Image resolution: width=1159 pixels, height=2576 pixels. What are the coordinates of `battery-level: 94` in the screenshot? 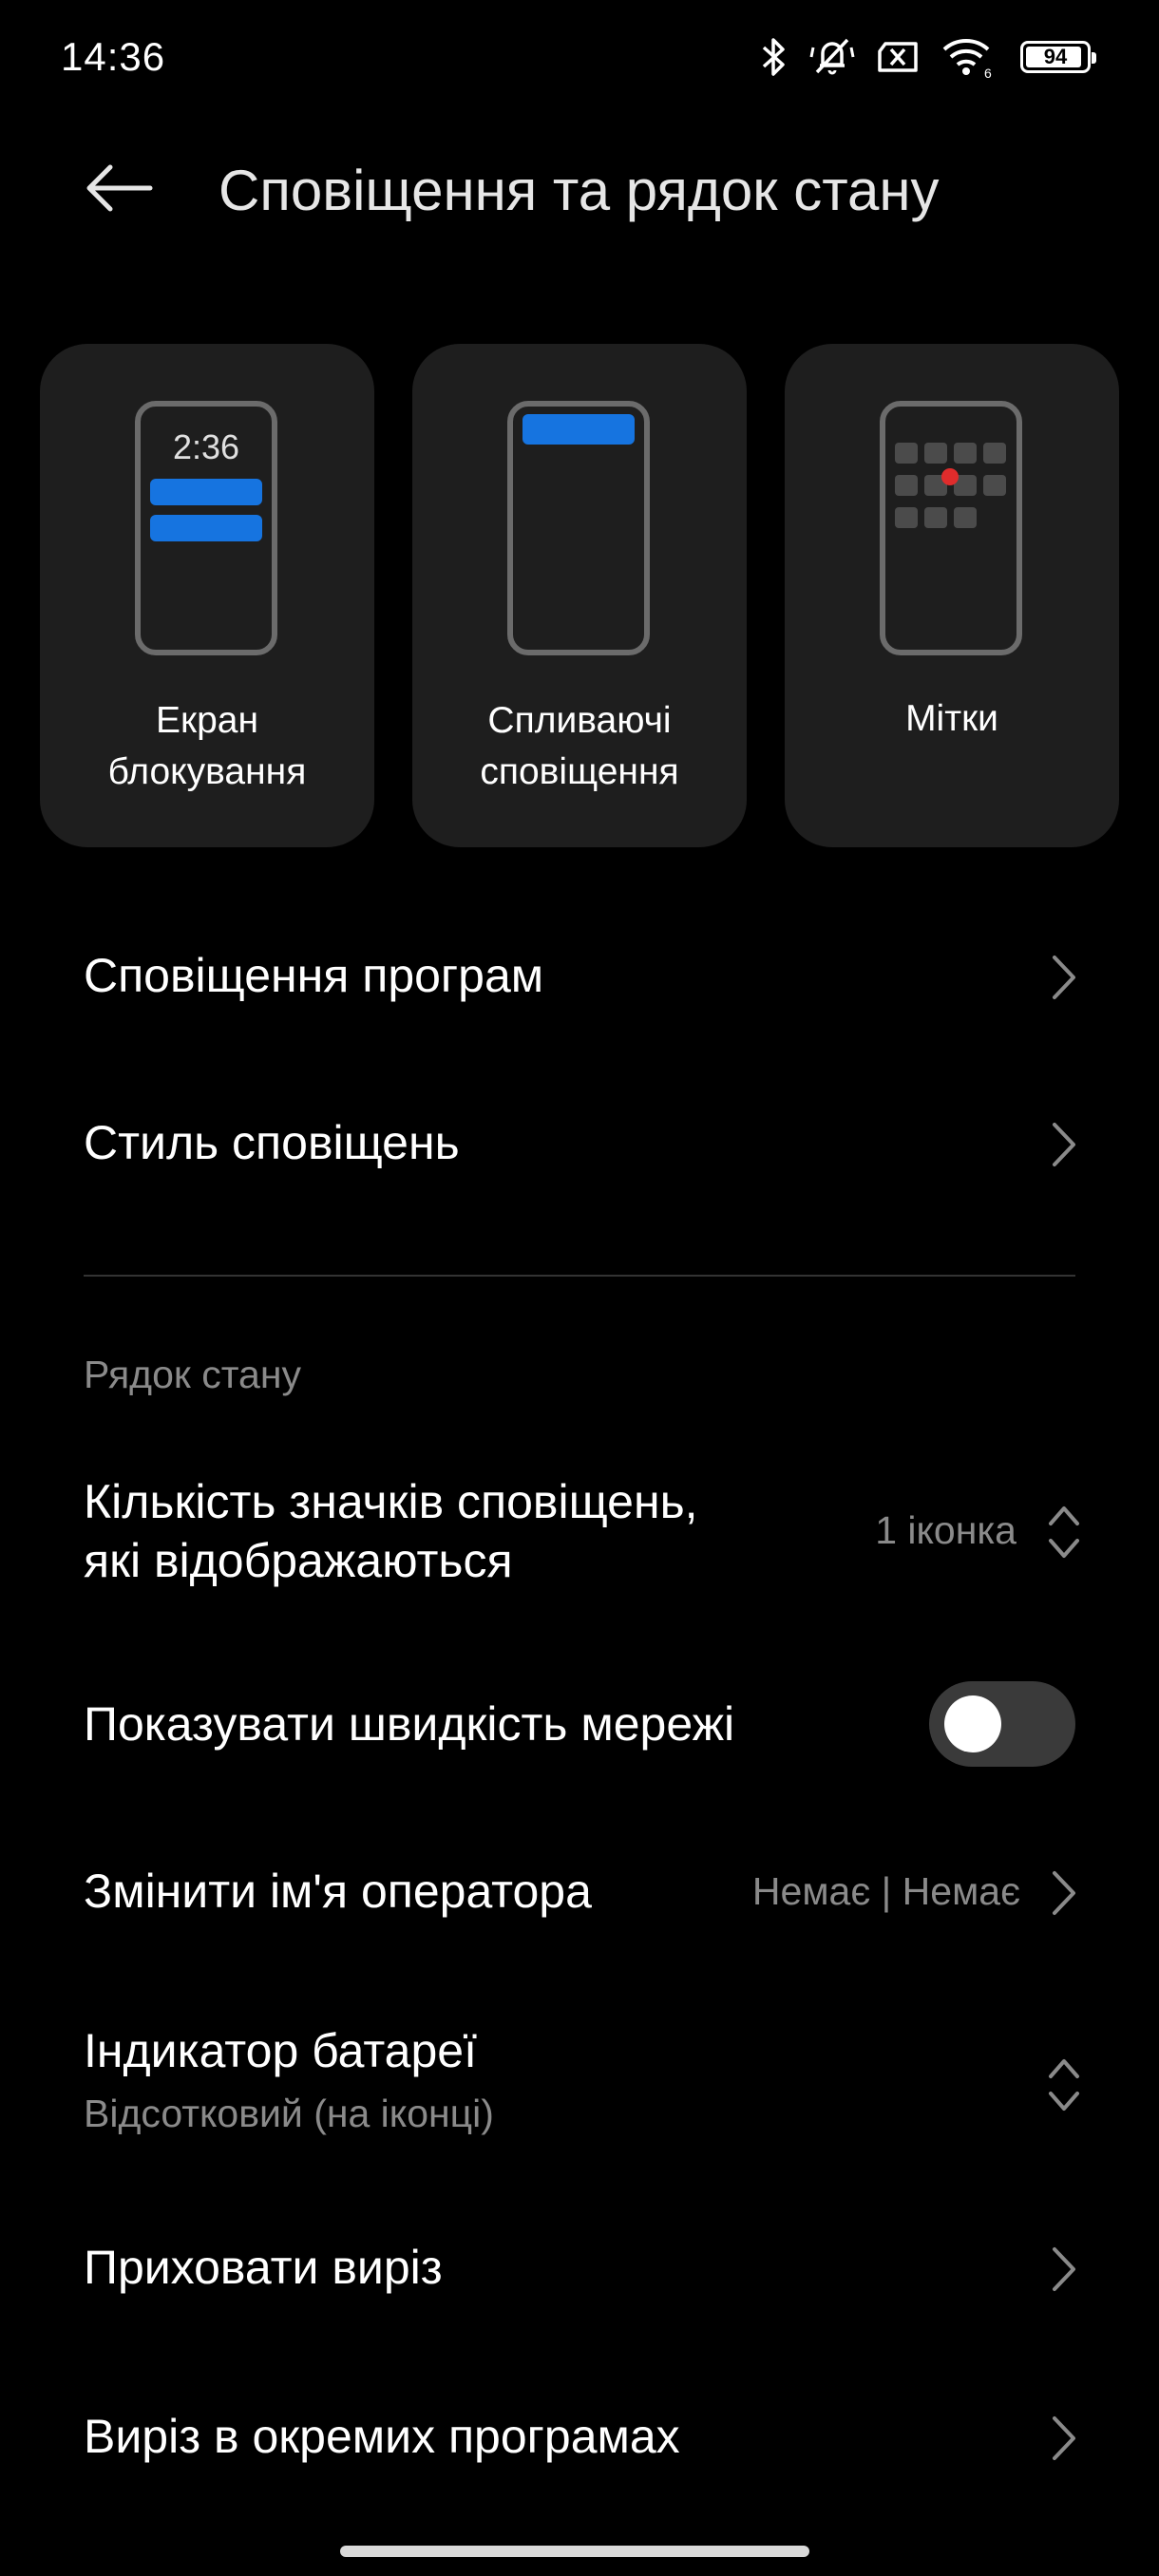 It's located at (1055, 56).